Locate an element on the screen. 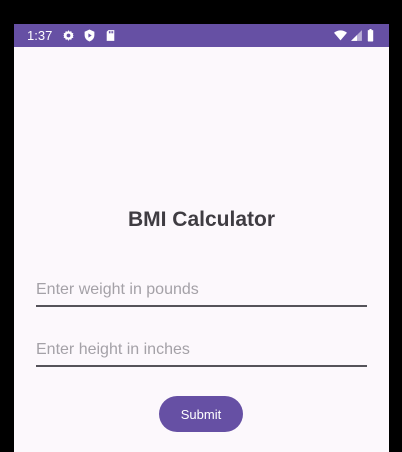 The image size is (402, 452). weight-field is located at coordinates (201, 289).